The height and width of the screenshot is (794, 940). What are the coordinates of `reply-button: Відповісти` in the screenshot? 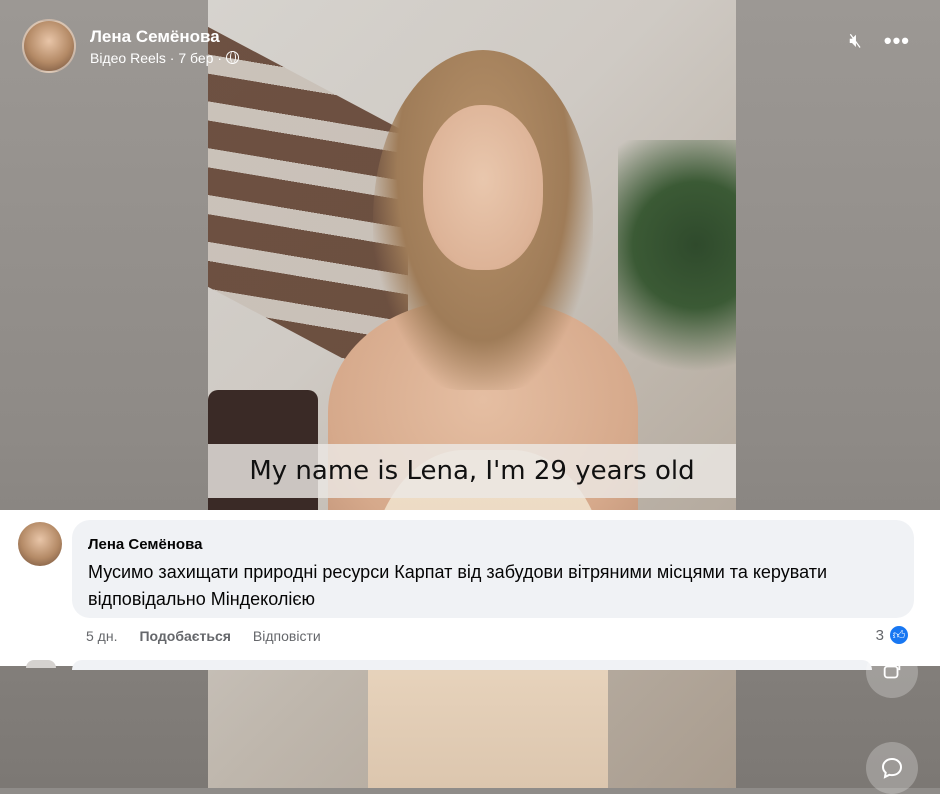 It's located at (287, 636).